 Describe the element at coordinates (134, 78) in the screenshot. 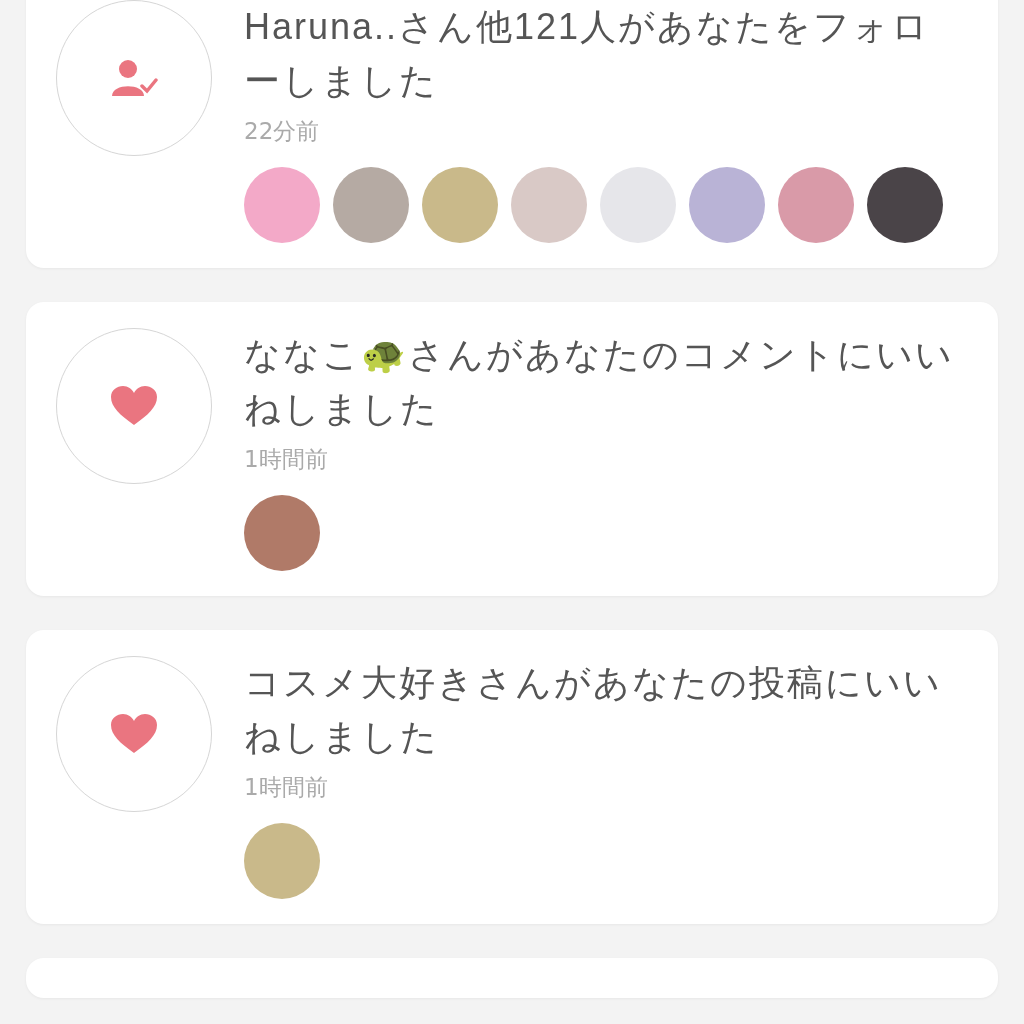

I see `user-check-icon` at that location.